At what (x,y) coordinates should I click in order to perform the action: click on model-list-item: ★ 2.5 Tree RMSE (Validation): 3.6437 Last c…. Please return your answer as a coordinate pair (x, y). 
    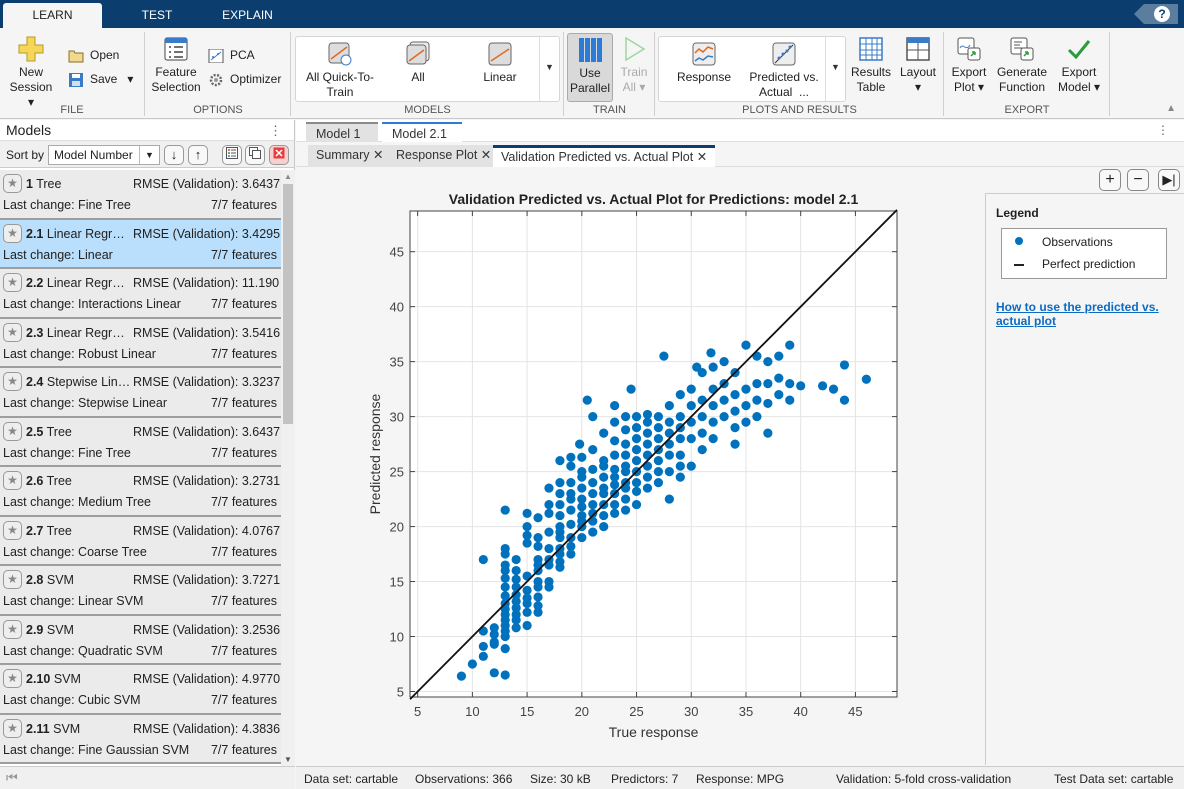
    Looking at the image, I should click on (140, 442).